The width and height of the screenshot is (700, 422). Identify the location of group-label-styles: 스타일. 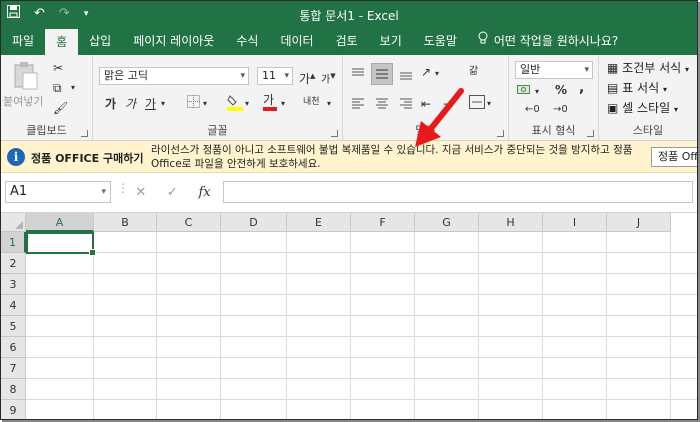
(648, 130).